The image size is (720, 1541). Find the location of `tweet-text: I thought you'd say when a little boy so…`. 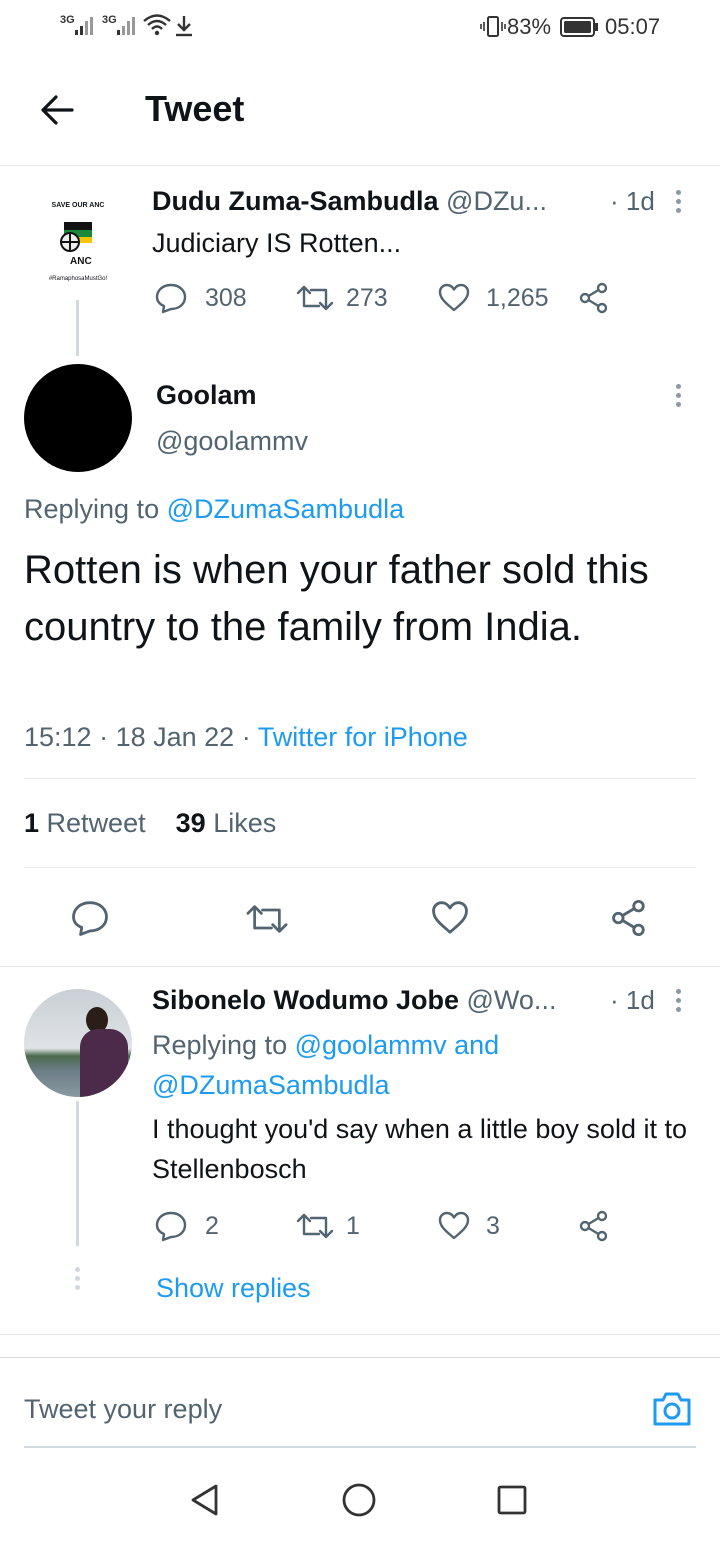

tweet-text: I thought you'd say when a little boy so… is located at coordinates (419, 1149).